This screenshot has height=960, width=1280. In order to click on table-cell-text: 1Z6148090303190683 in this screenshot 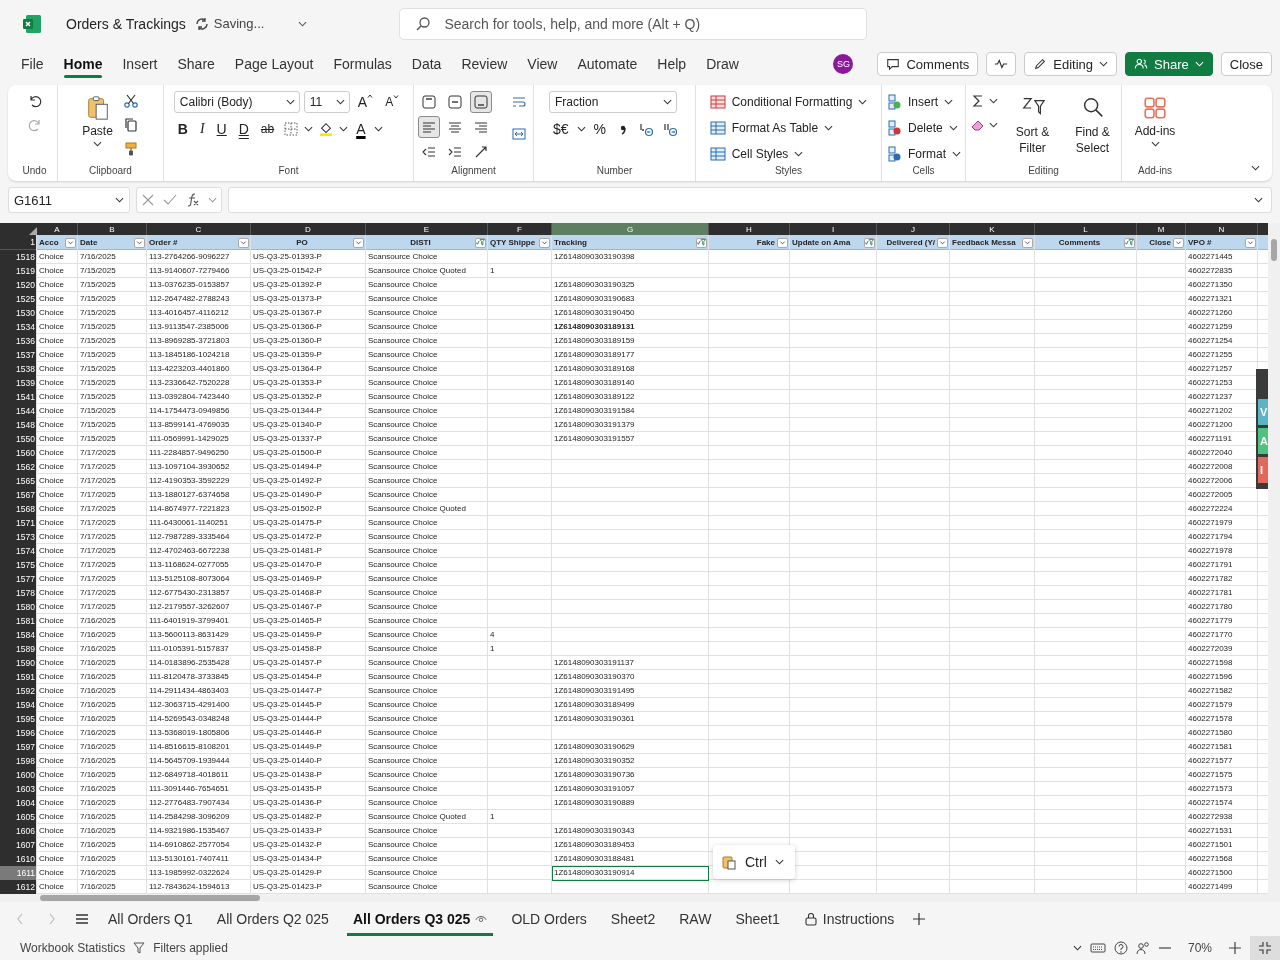, I will do `click(594, 299)`.